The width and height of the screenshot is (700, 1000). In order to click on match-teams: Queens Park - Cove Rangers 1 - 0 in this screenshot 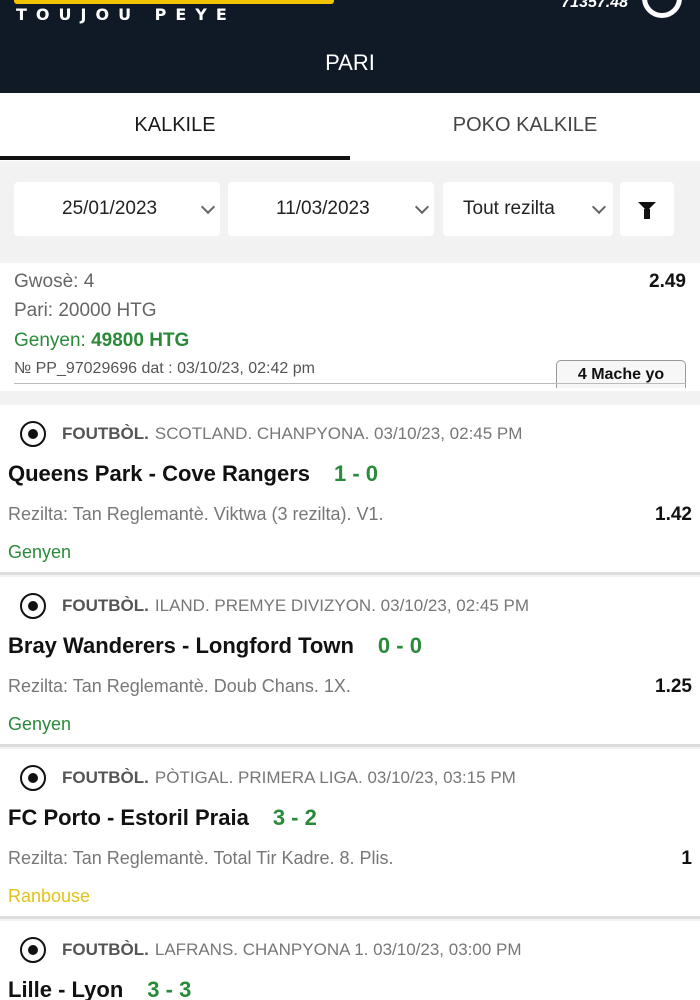, I will do `click(193, 474)`.